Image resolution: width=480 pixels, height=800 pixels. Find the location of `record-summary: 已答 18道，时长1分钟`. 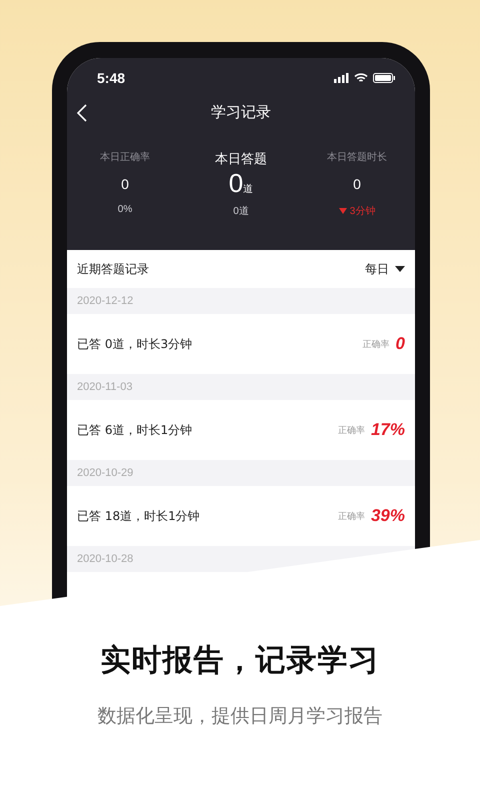

record-summary: 已答 18道，时长1分钟 is located at coordinates (139, 516).